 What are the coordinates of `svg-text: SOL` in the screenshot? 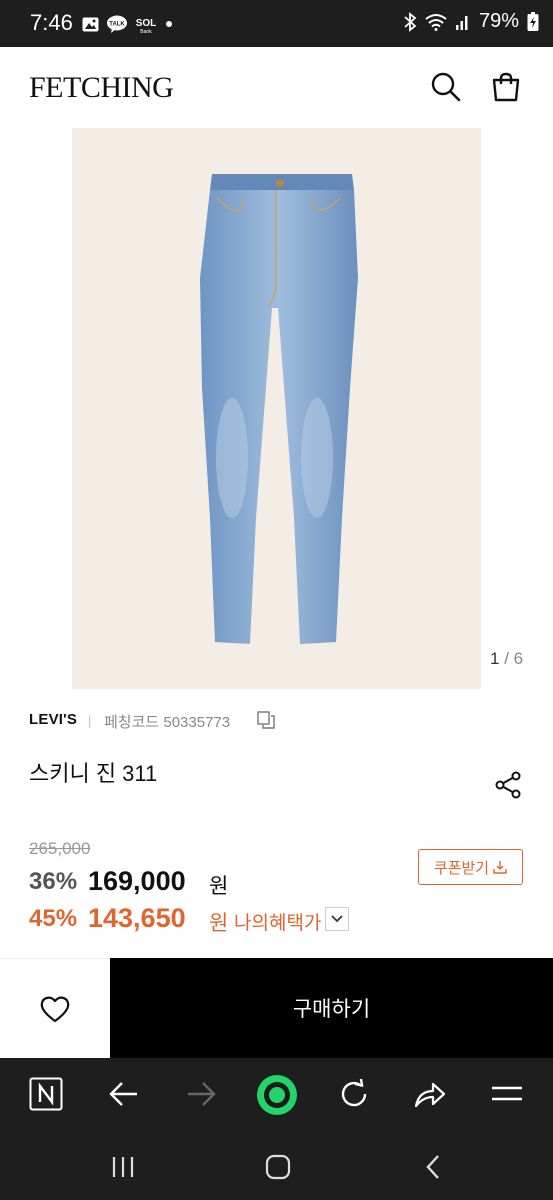 It's located at (146, 23).